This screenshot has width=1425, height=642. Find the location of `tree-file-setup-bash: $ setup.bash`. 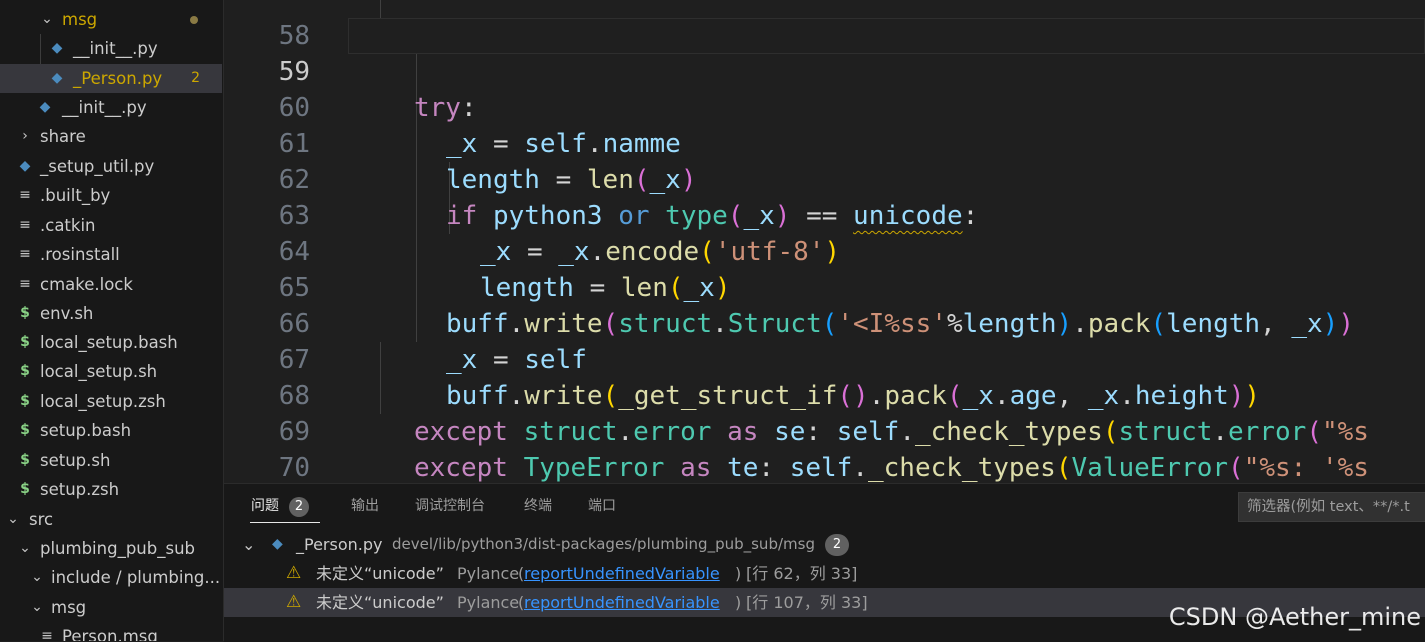

tree-file-setup-bash: $ setup.bash is located at coordinates (111, 430).